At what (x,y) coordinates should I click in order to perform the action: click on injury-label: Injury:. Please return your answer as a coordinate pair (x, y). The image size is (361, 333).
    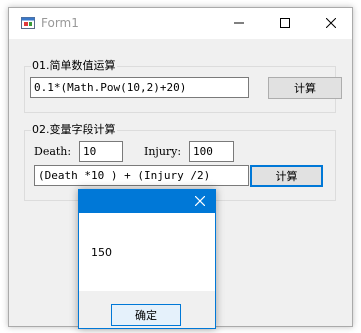
    Looking at the image, I should click on (163, 151).